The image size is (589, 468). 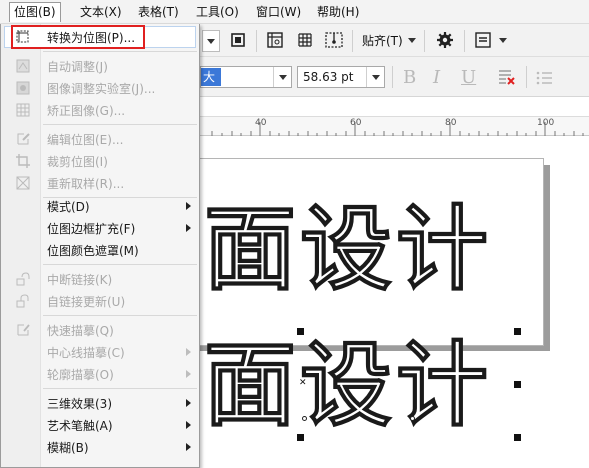 What do you see at coordinates (375, 77) in the screenshot?
I see `font-size-chevron-icon` at bounding box center [375, 77].